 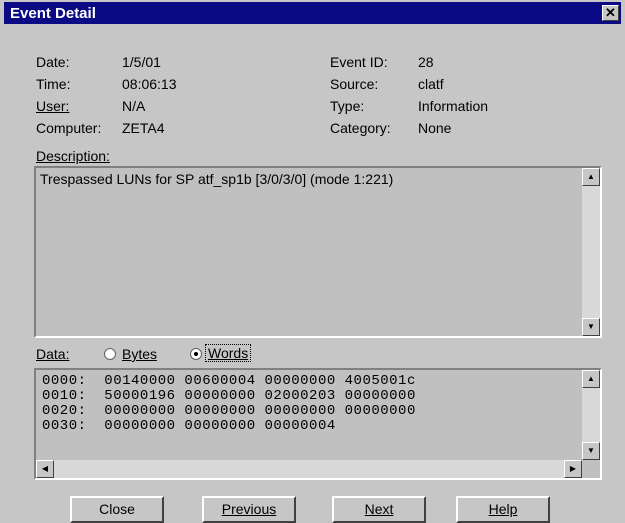 I want to click on help-button: Help, so click(x=503, y=509).